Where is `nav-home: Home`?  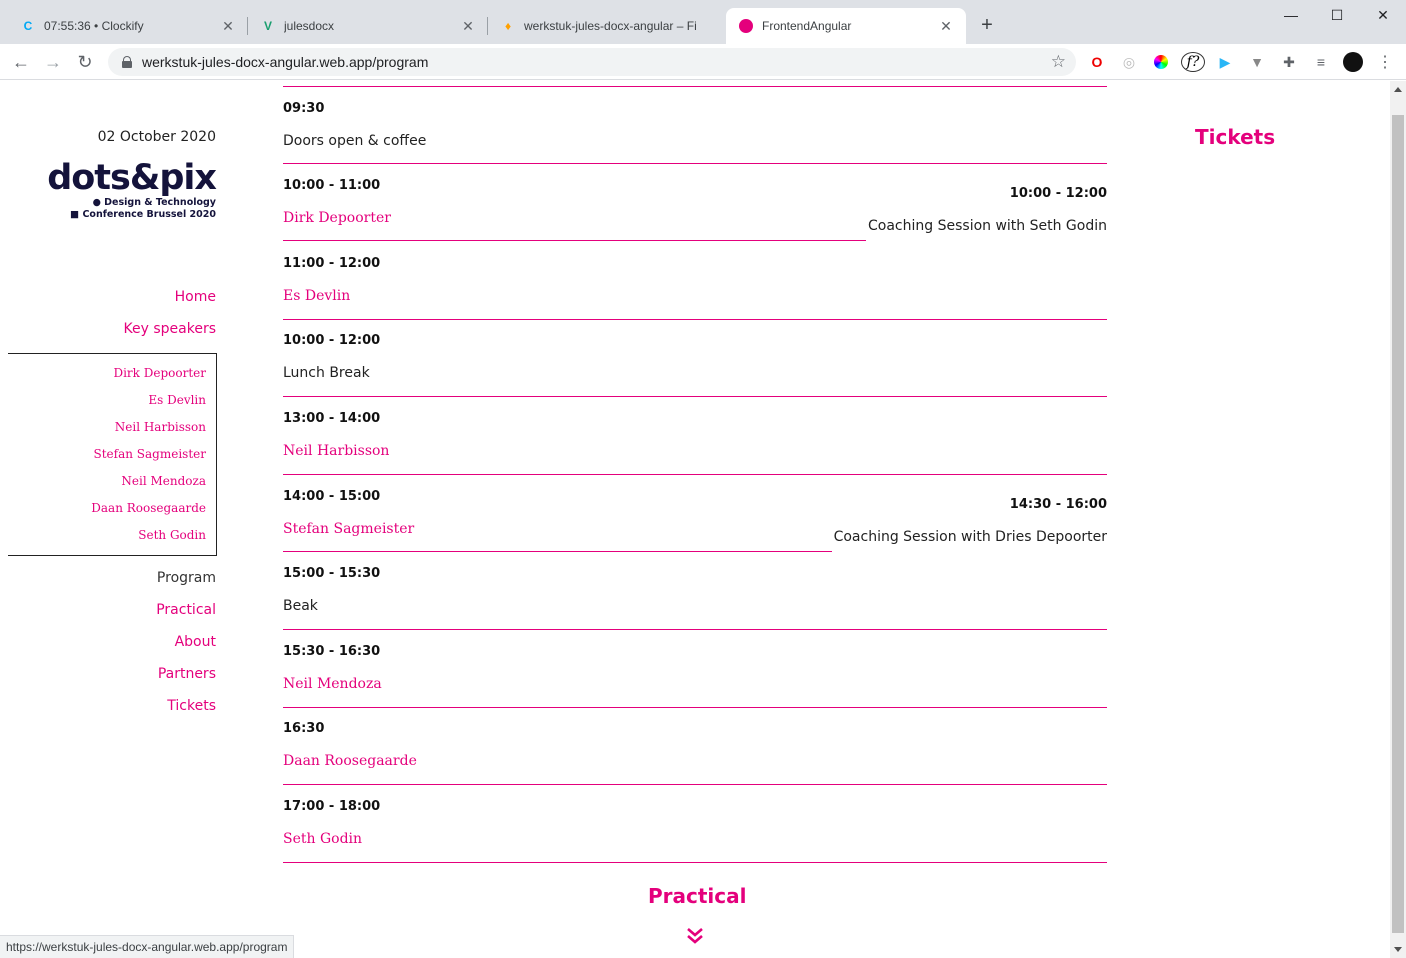
nav-home: Home is located at coordinates (195, 297).